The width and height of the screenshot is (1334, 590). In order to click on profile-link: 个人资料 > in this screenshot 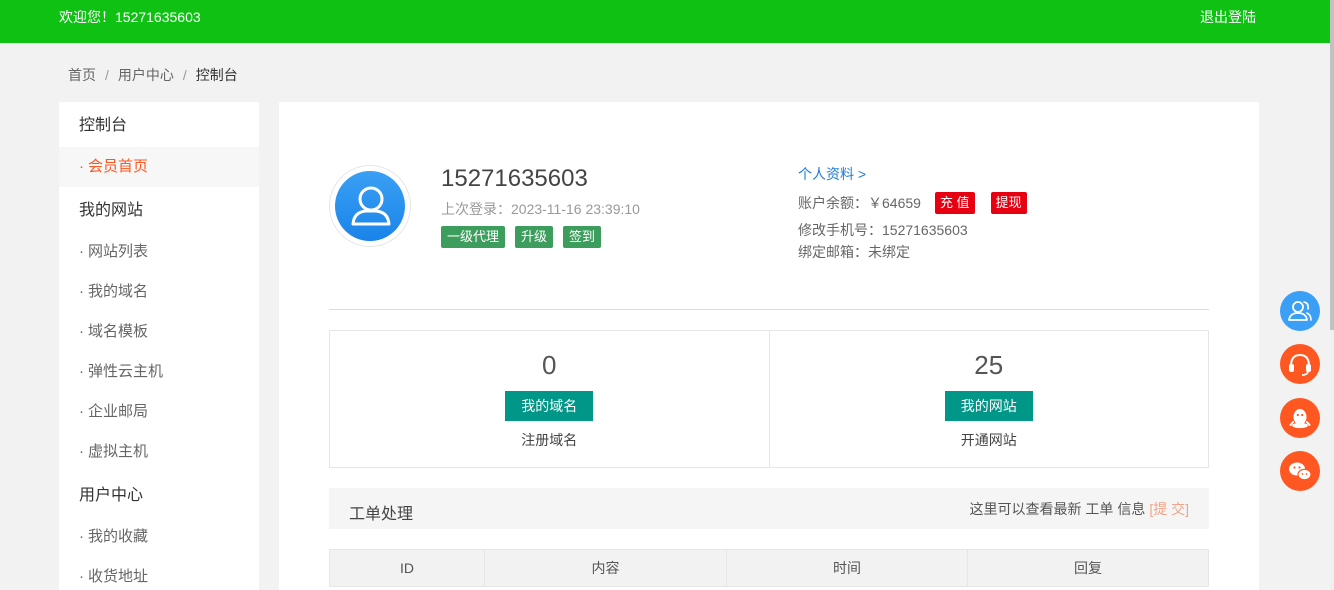, I will do `click(832, 174)`.